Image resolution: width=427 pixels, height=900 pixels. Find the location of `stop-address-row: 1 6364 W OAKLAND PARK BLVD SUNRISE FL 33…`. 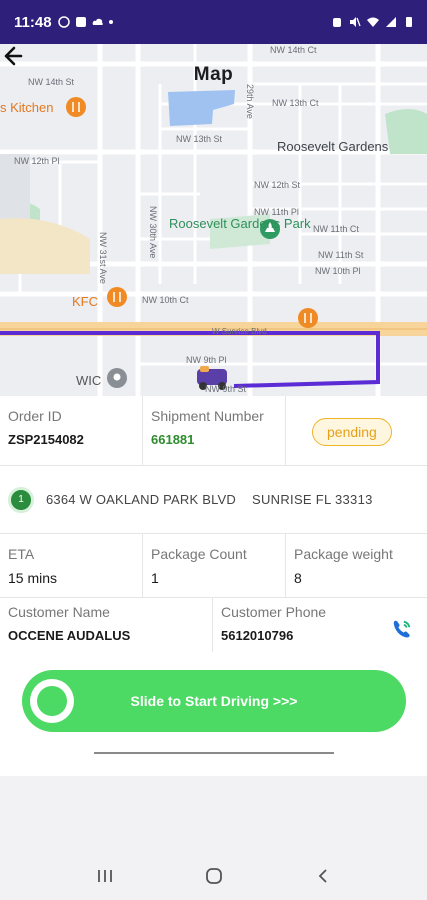

stop-address-row: 1 6364 W OAKLAND PARK BLVD SUNRISE FL 33… is located at coordinates (213, 500).